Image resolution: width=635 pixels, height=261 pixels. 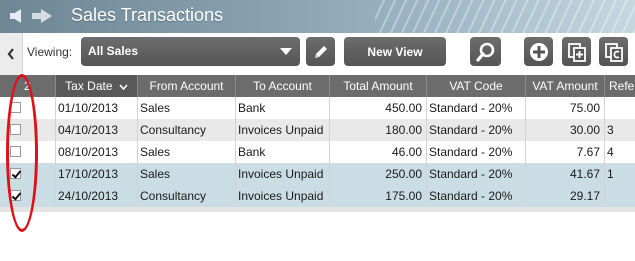 I want to click on collapse-panel-button, so click(x=11, y=54).